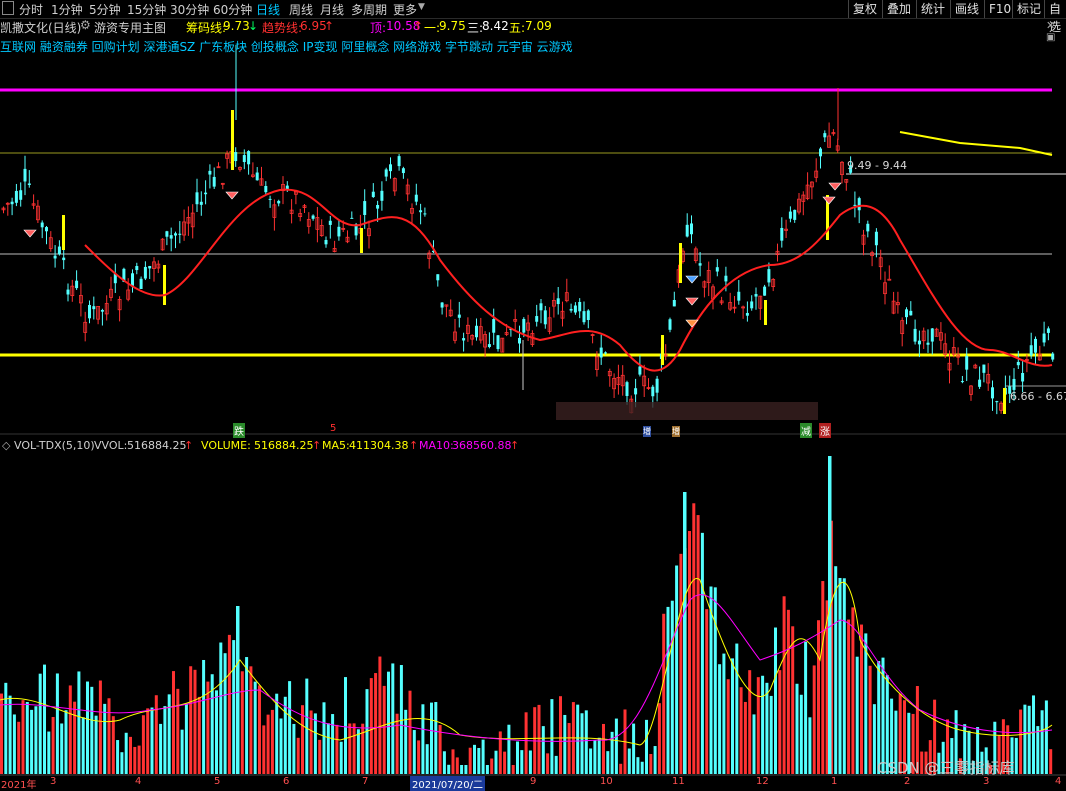 The width and height of the screenshot is (1066, 791). Describe the element at coordinates (482, 445) in the screenshot. I see `ma10-value: 368560.88` at that location.